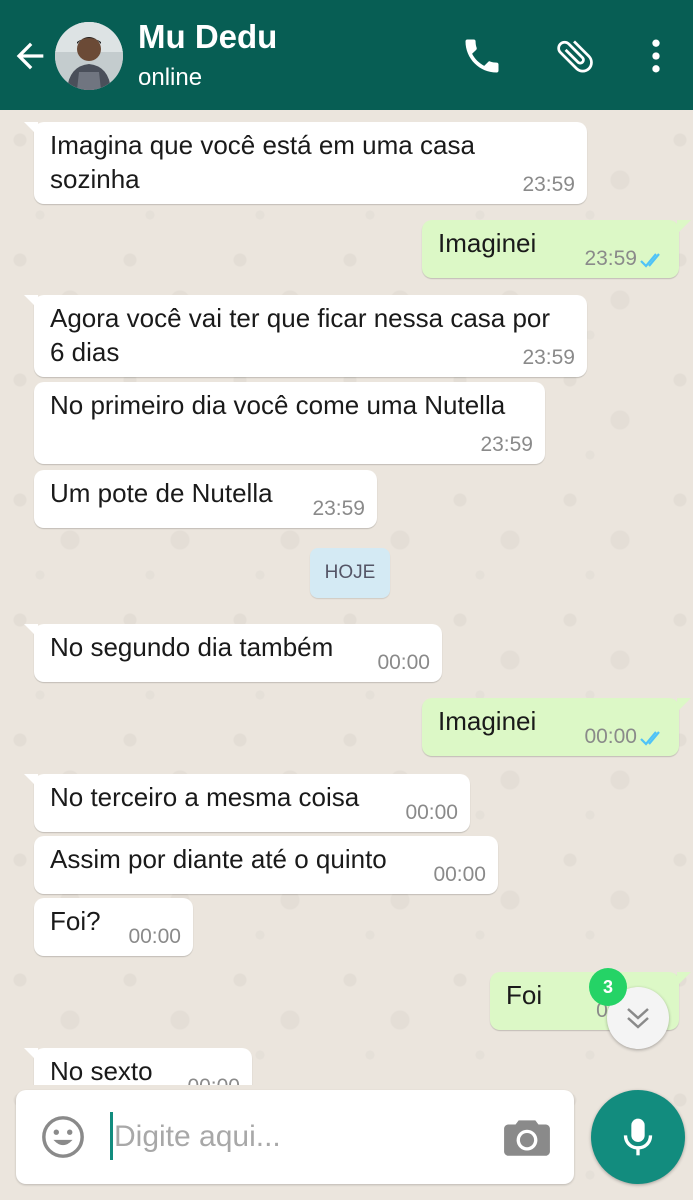 The width and height of the screenshot is (693, 1200). I want to click on camera-icon, so click(527, 1138).